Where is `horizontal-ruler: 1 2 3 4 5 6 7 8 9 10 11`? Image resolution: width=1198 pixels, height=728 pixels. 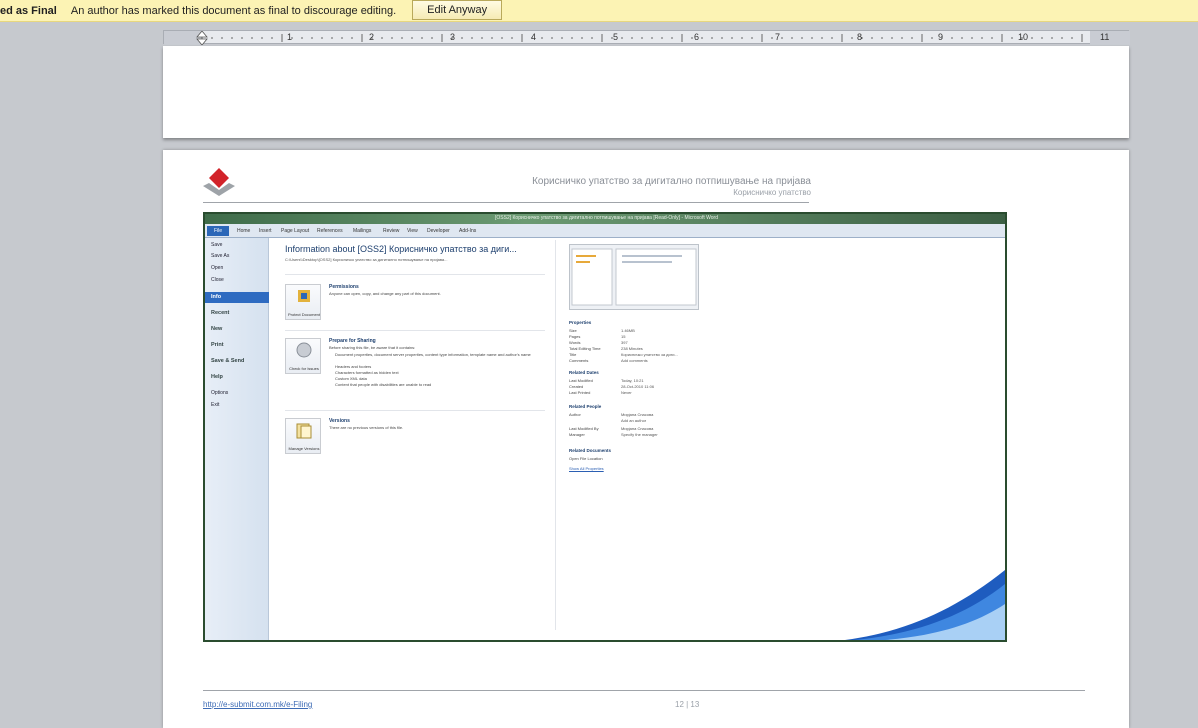
horizontal-ruler: 1 2 3 4 5 6 7 8 9 10 11 is located at coordinates (646, 37).